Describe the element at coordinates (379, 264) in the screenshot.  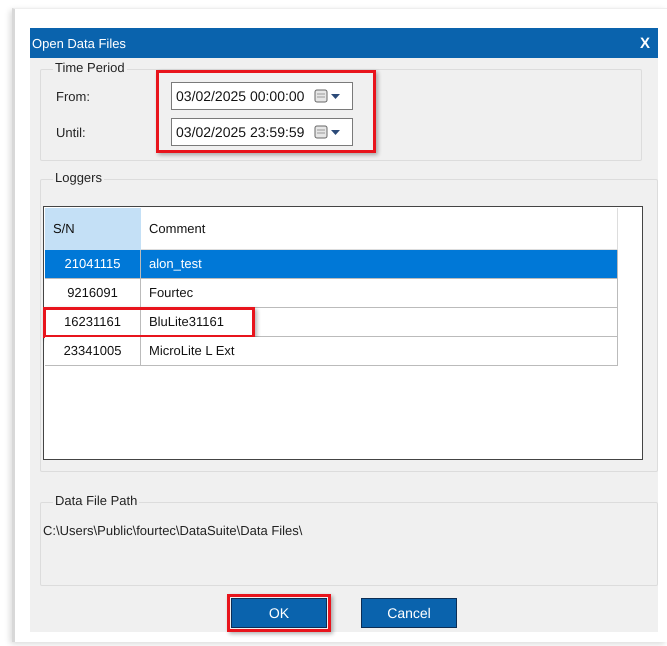
I see `table-cell: alon_test` at that location.